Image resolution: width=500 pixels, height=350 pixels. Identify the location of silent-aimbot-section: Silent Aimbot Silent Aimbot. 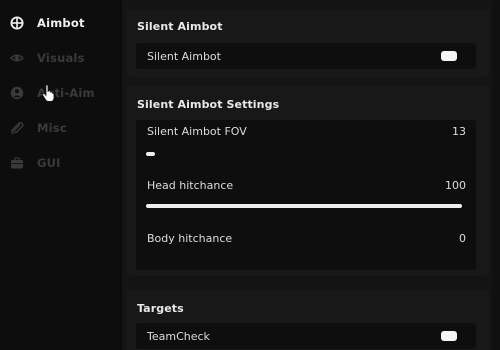
(308, 43).